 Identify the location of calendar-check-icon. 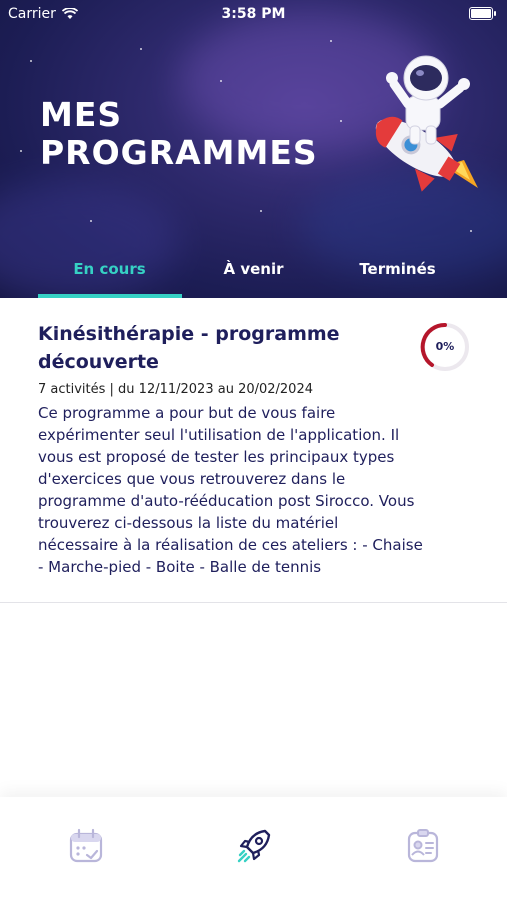
(86, 846).